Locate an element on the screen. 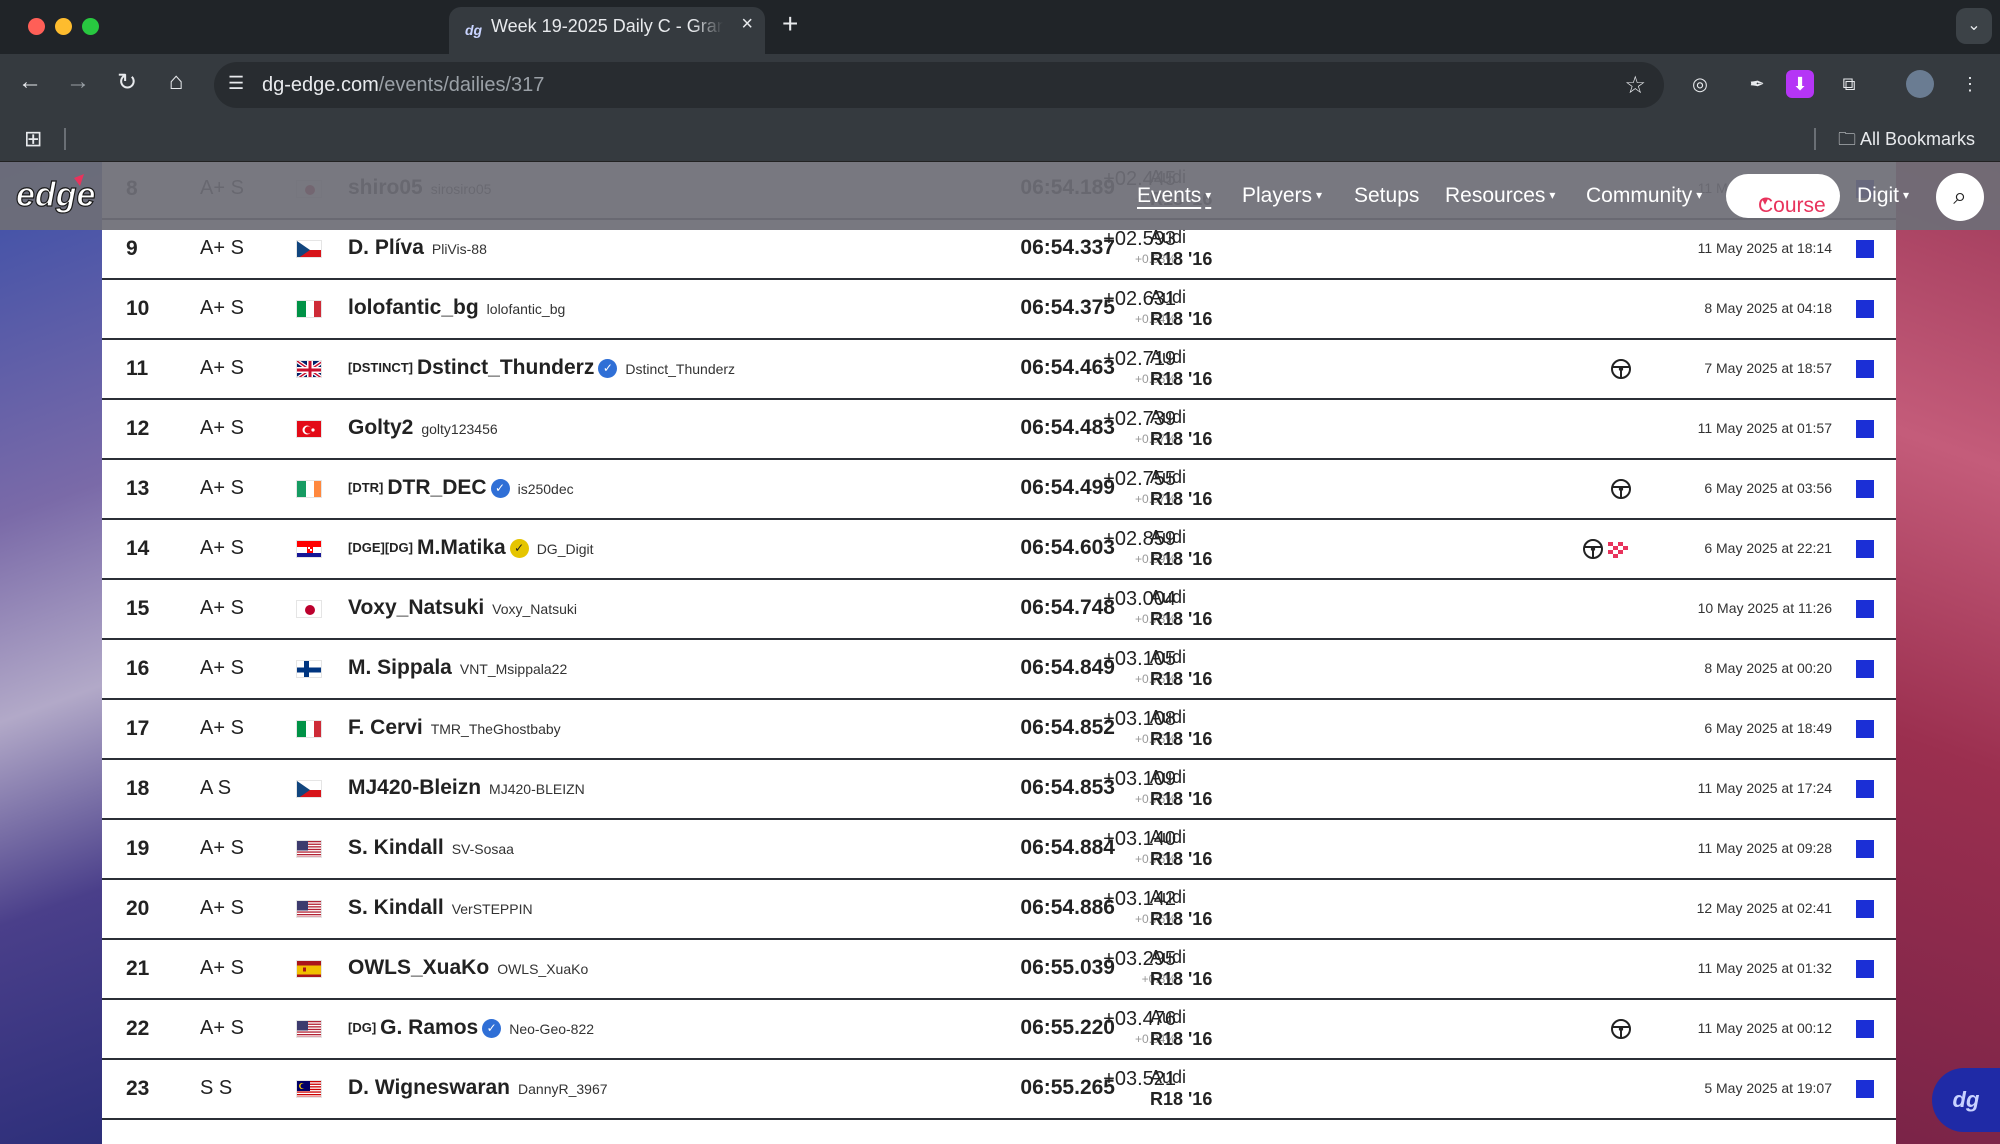 The image size is (2000, 1144). site-info-icon: ☰ is located at coordinates (236, 83).